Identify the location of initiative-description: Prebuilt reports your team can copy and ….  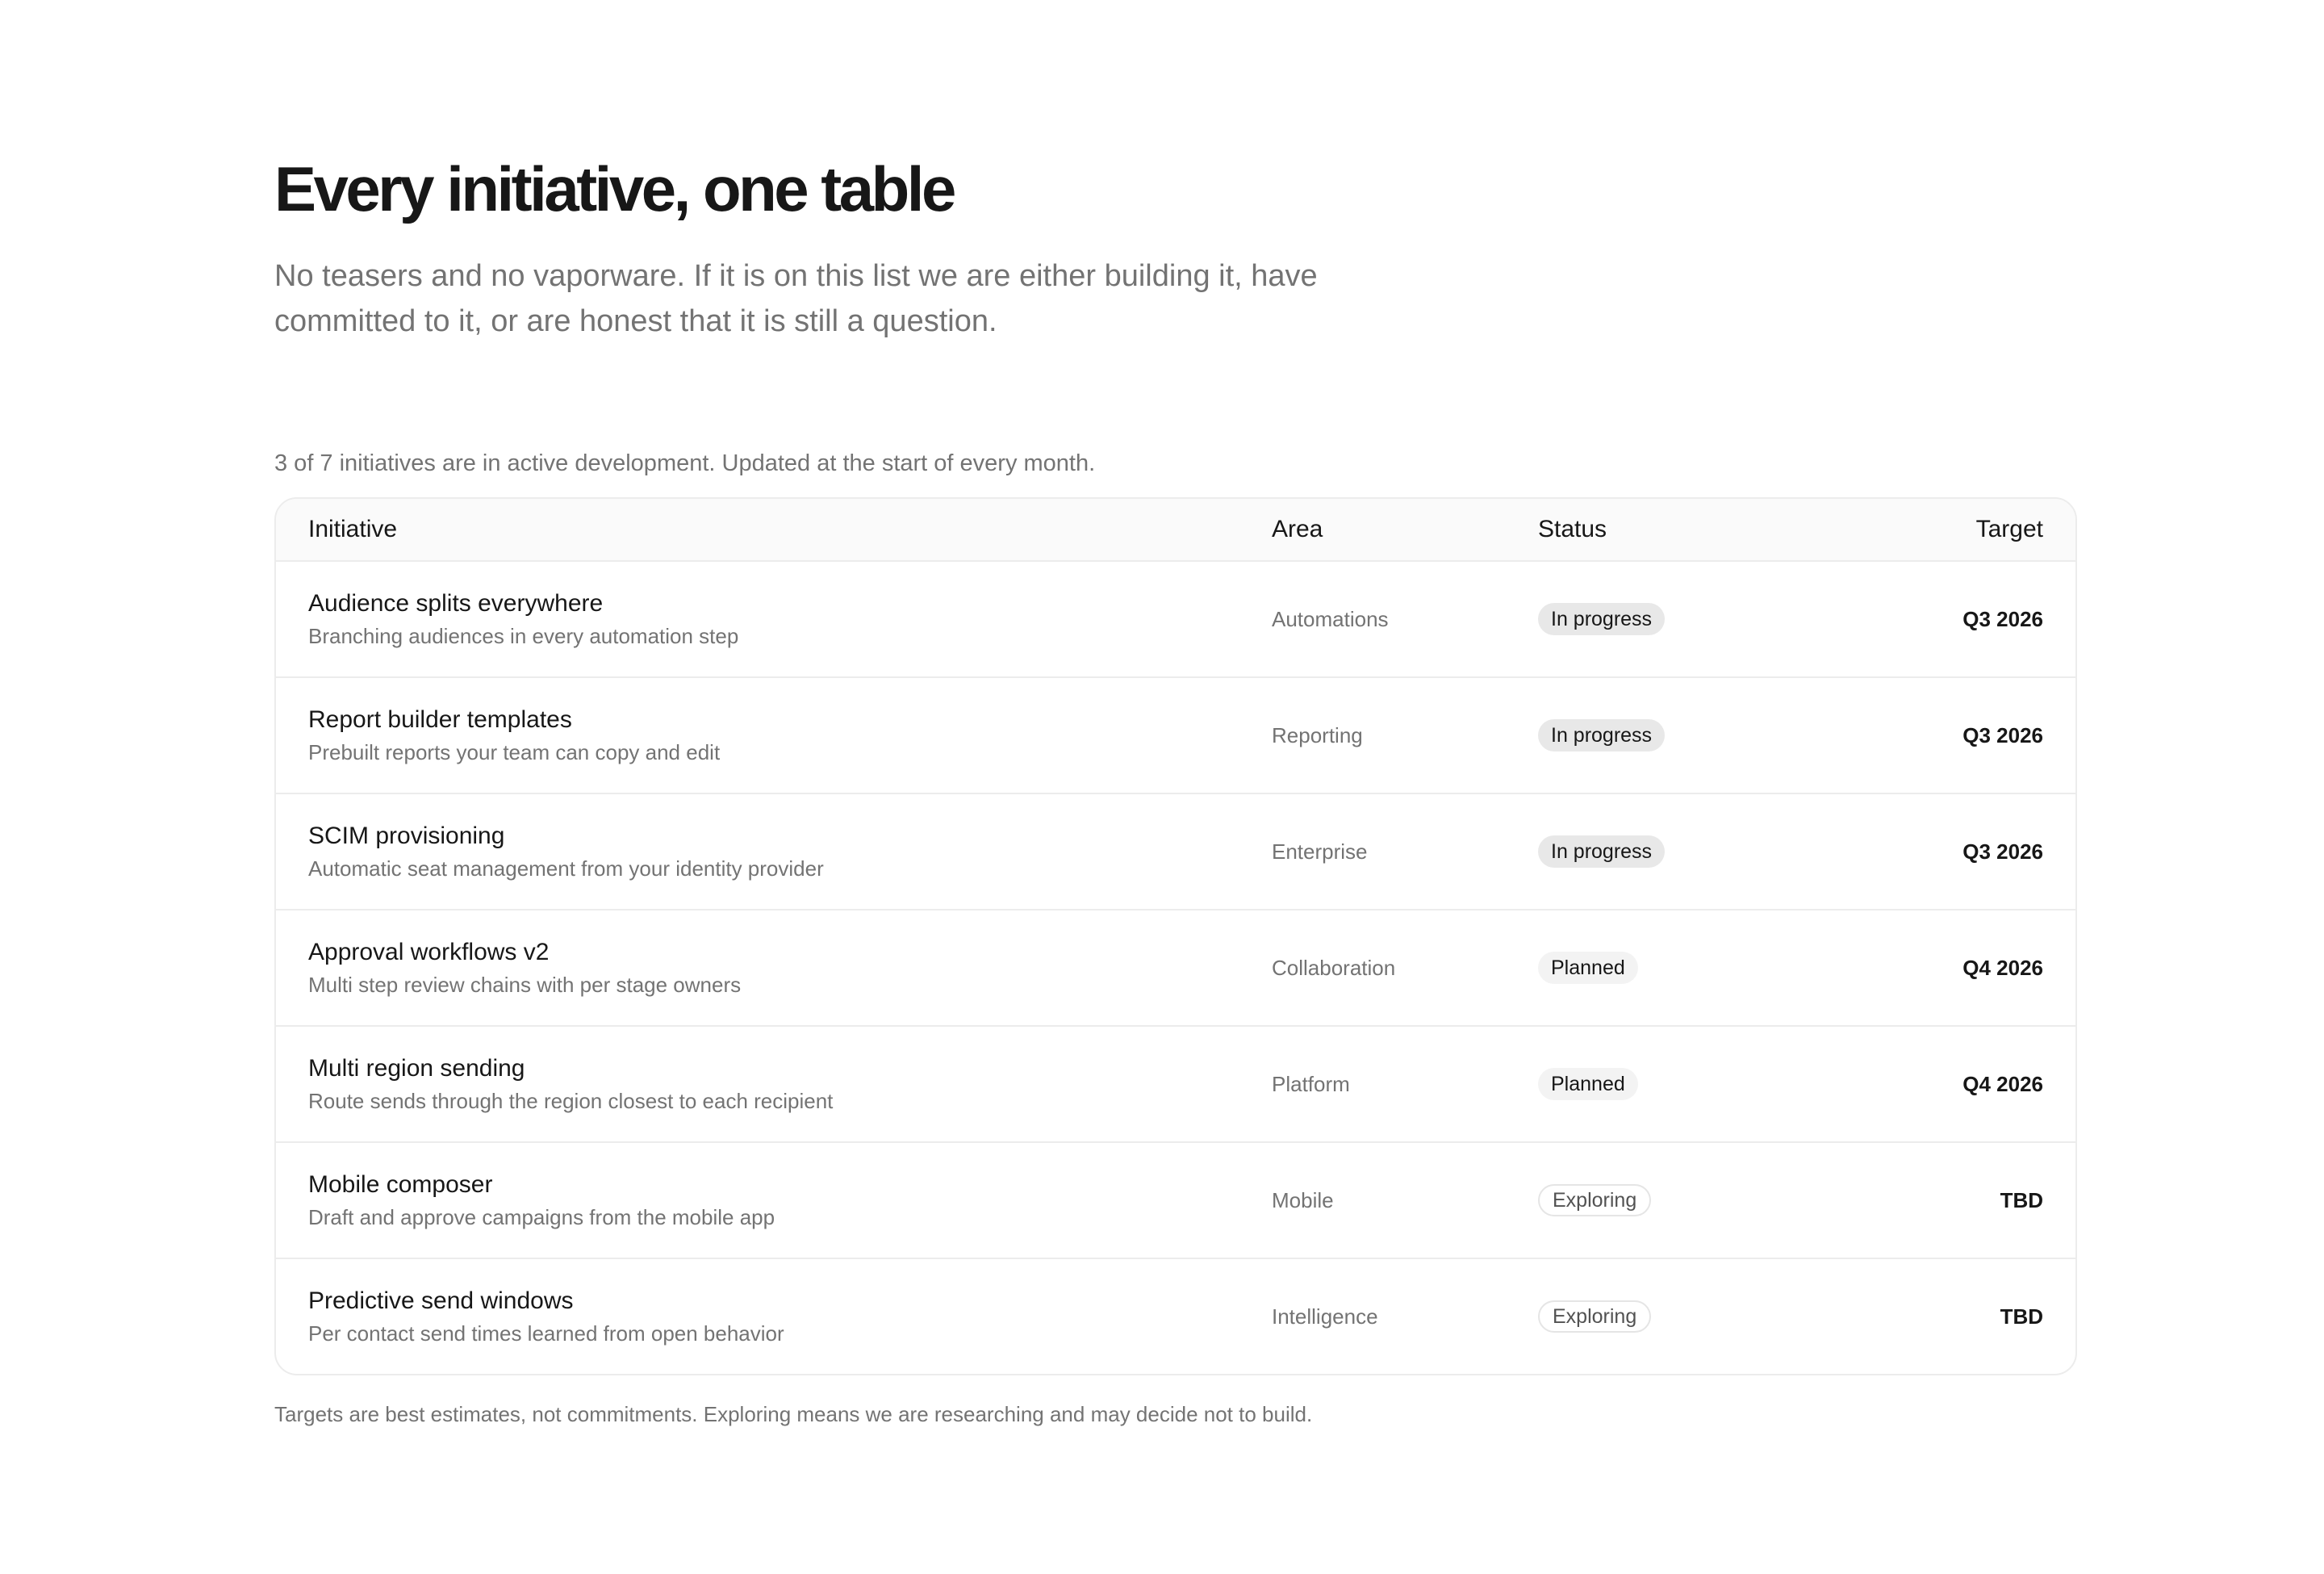
(514, 752).